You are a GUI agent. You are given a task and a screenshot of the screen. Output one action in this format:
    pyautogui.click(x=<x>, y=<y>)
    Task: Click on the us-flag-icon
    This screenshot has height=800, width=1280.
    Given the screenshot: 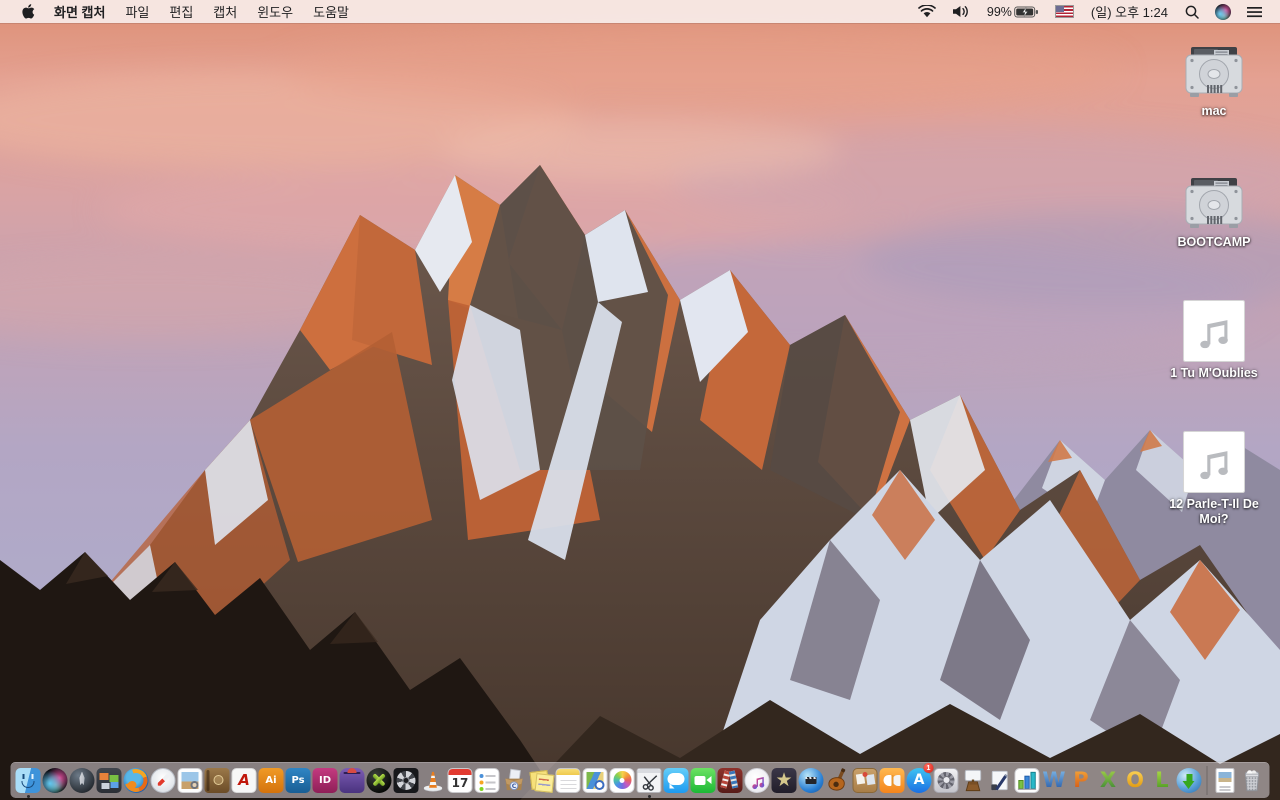 What is the action you would take?
    pyautogui.click(x=1064, y=11)
    